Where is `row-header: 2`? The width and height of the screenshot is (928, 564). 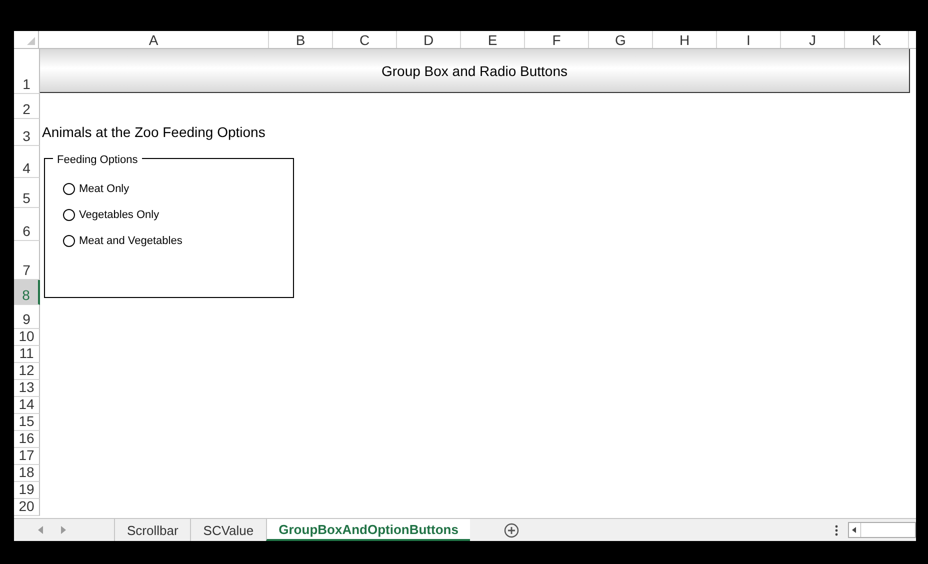 row-header: 2 is located at coordinates (27, 106).